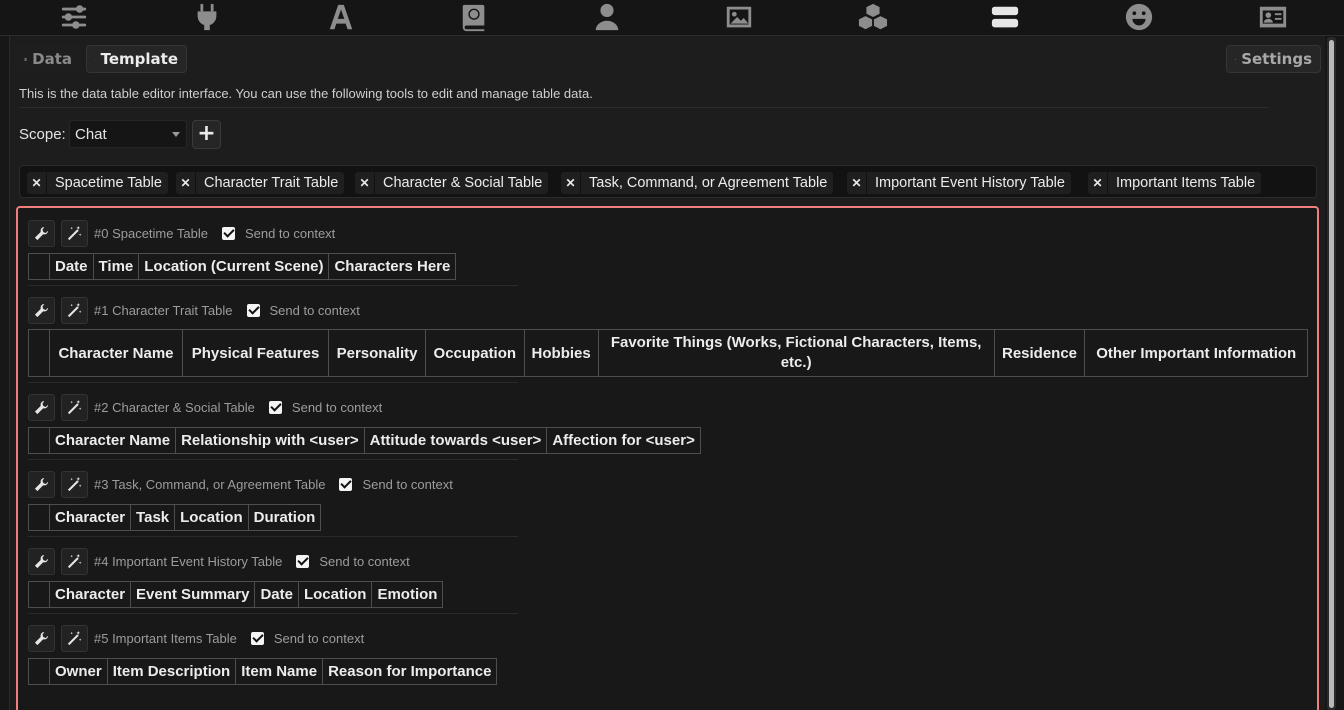 The height and width of the screenshot is (710, 1344). What do you see at coordinates (163, 310) in the screenshot?
I see `table-title: #1 Character Trait Table` at bounding box center [163, 310].